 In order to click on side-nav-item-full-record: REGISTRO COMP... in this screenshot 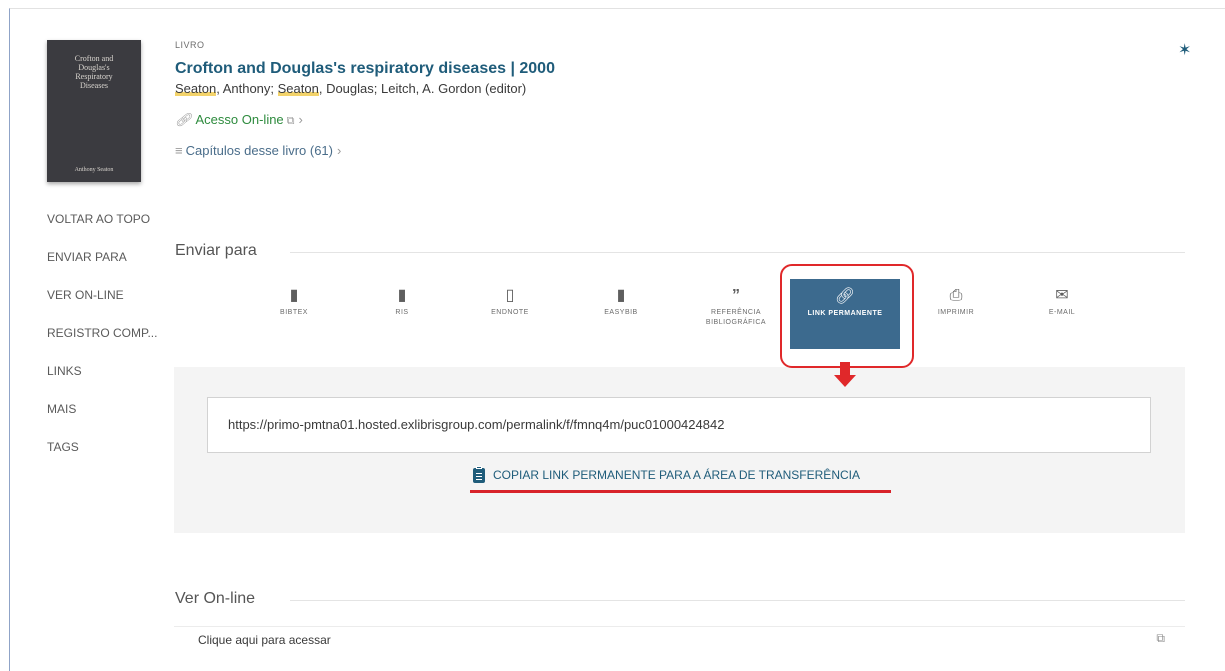, I will do `click(102, 333)`.